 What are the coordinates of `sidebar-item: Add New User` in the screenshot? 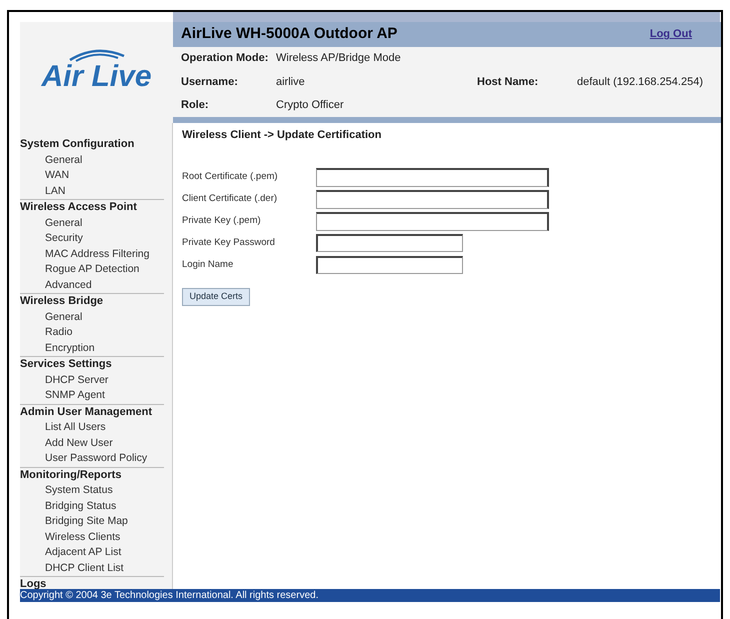 It's located at (92, 443).